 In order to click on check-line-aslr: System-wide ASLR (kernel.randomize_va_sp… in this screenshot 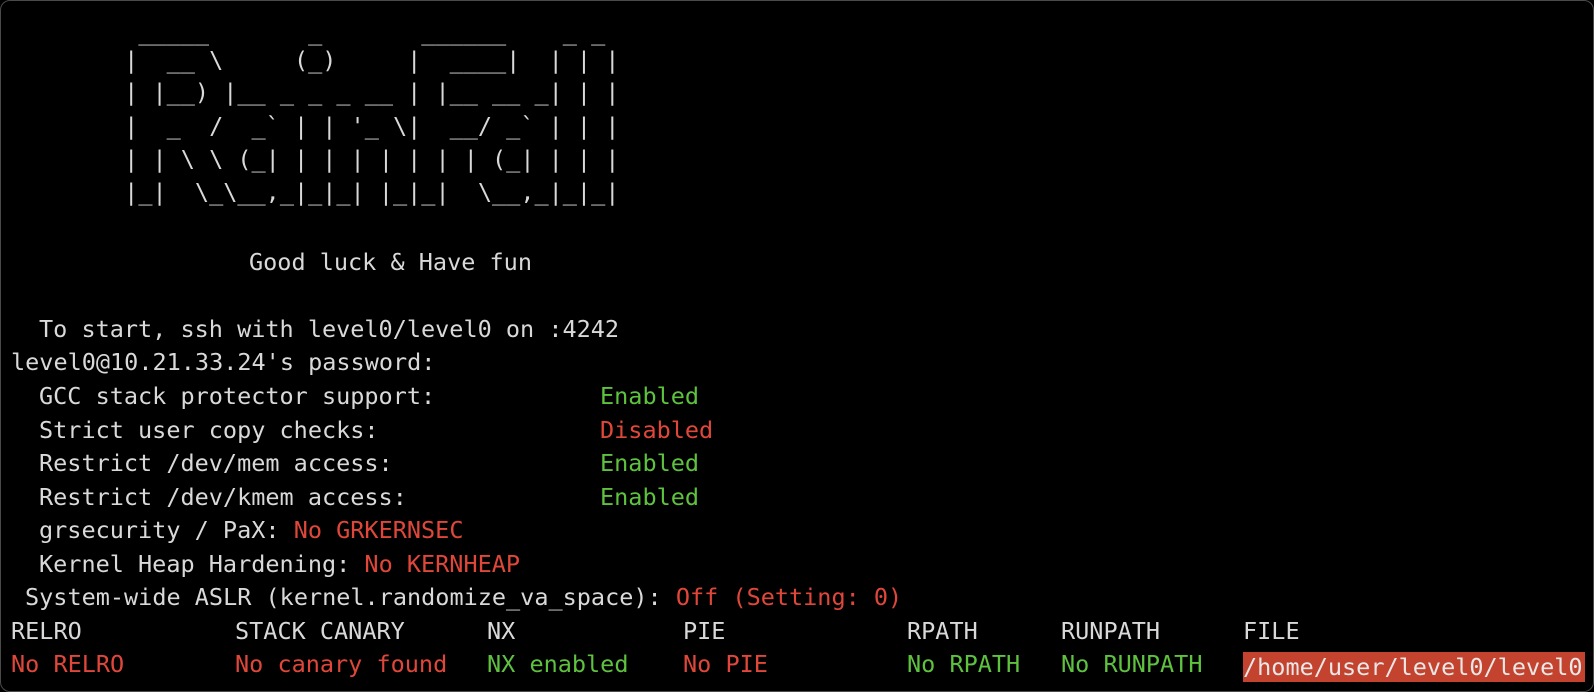, I will do `click(463, 597)`.